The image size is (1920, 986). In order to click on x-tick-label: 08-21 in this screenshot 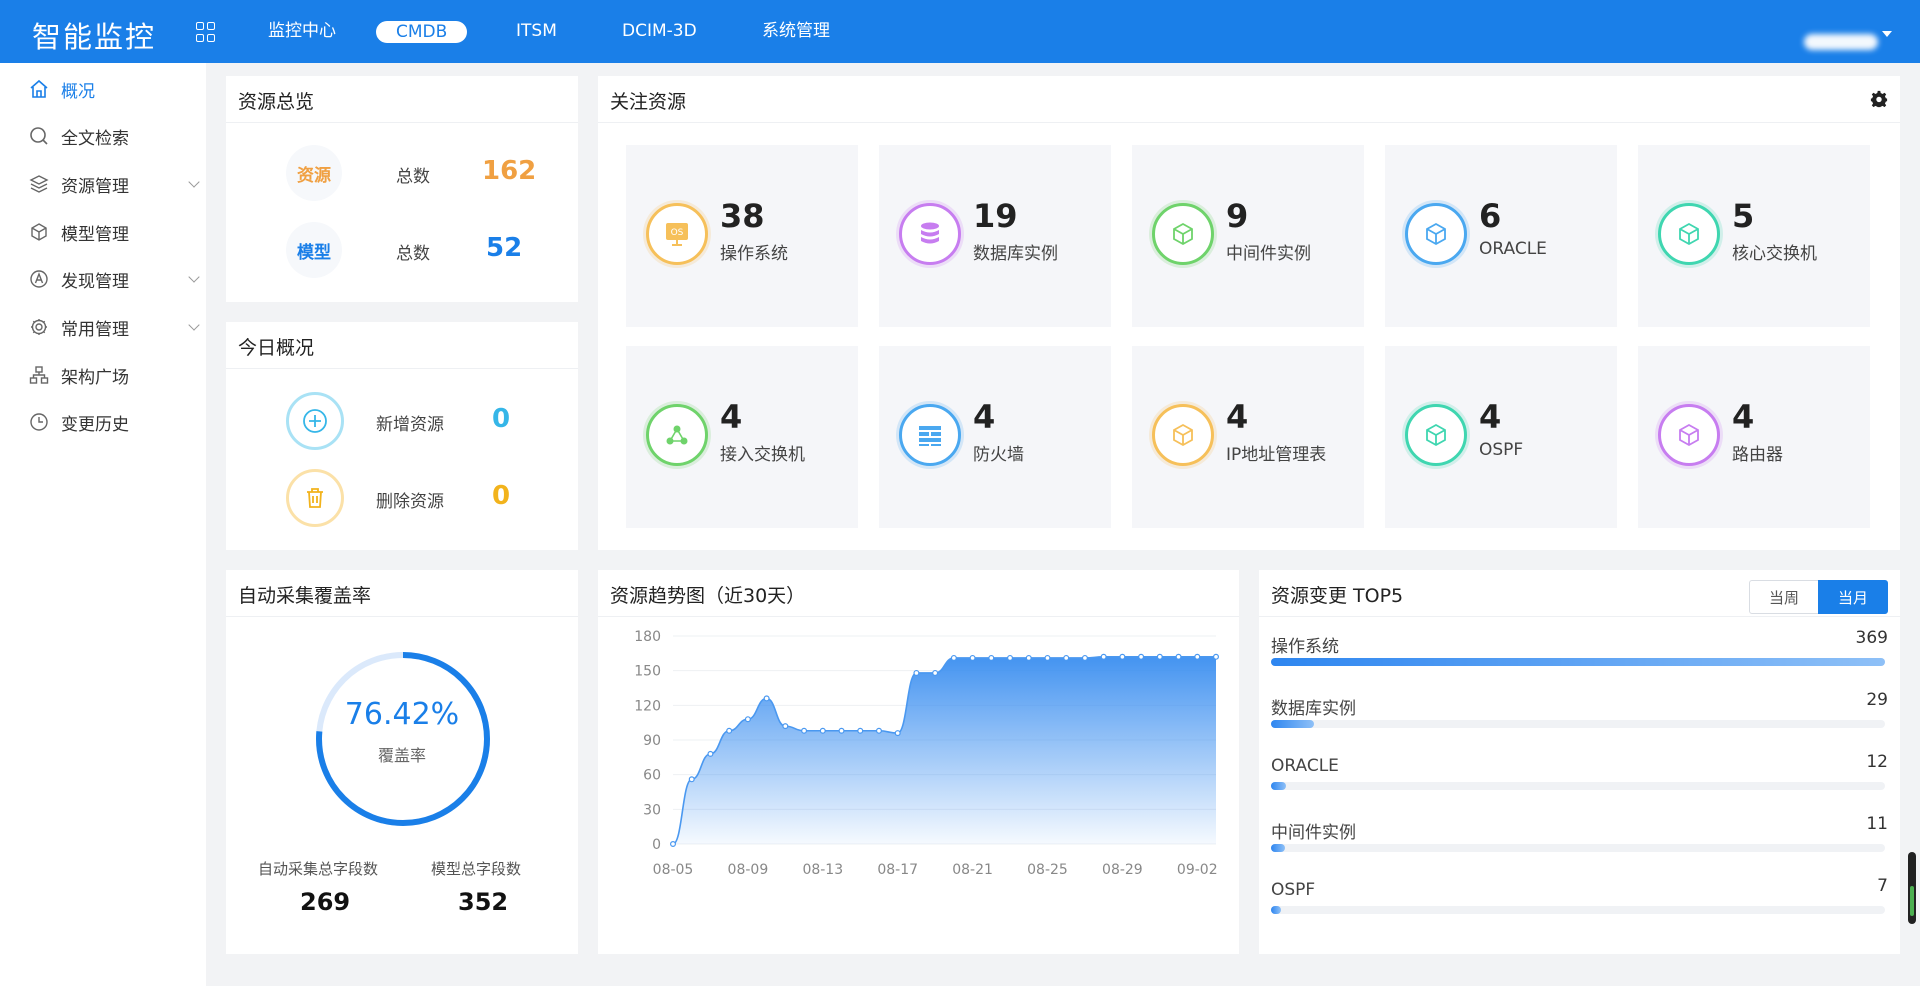, I will do `click(972, 870)`.